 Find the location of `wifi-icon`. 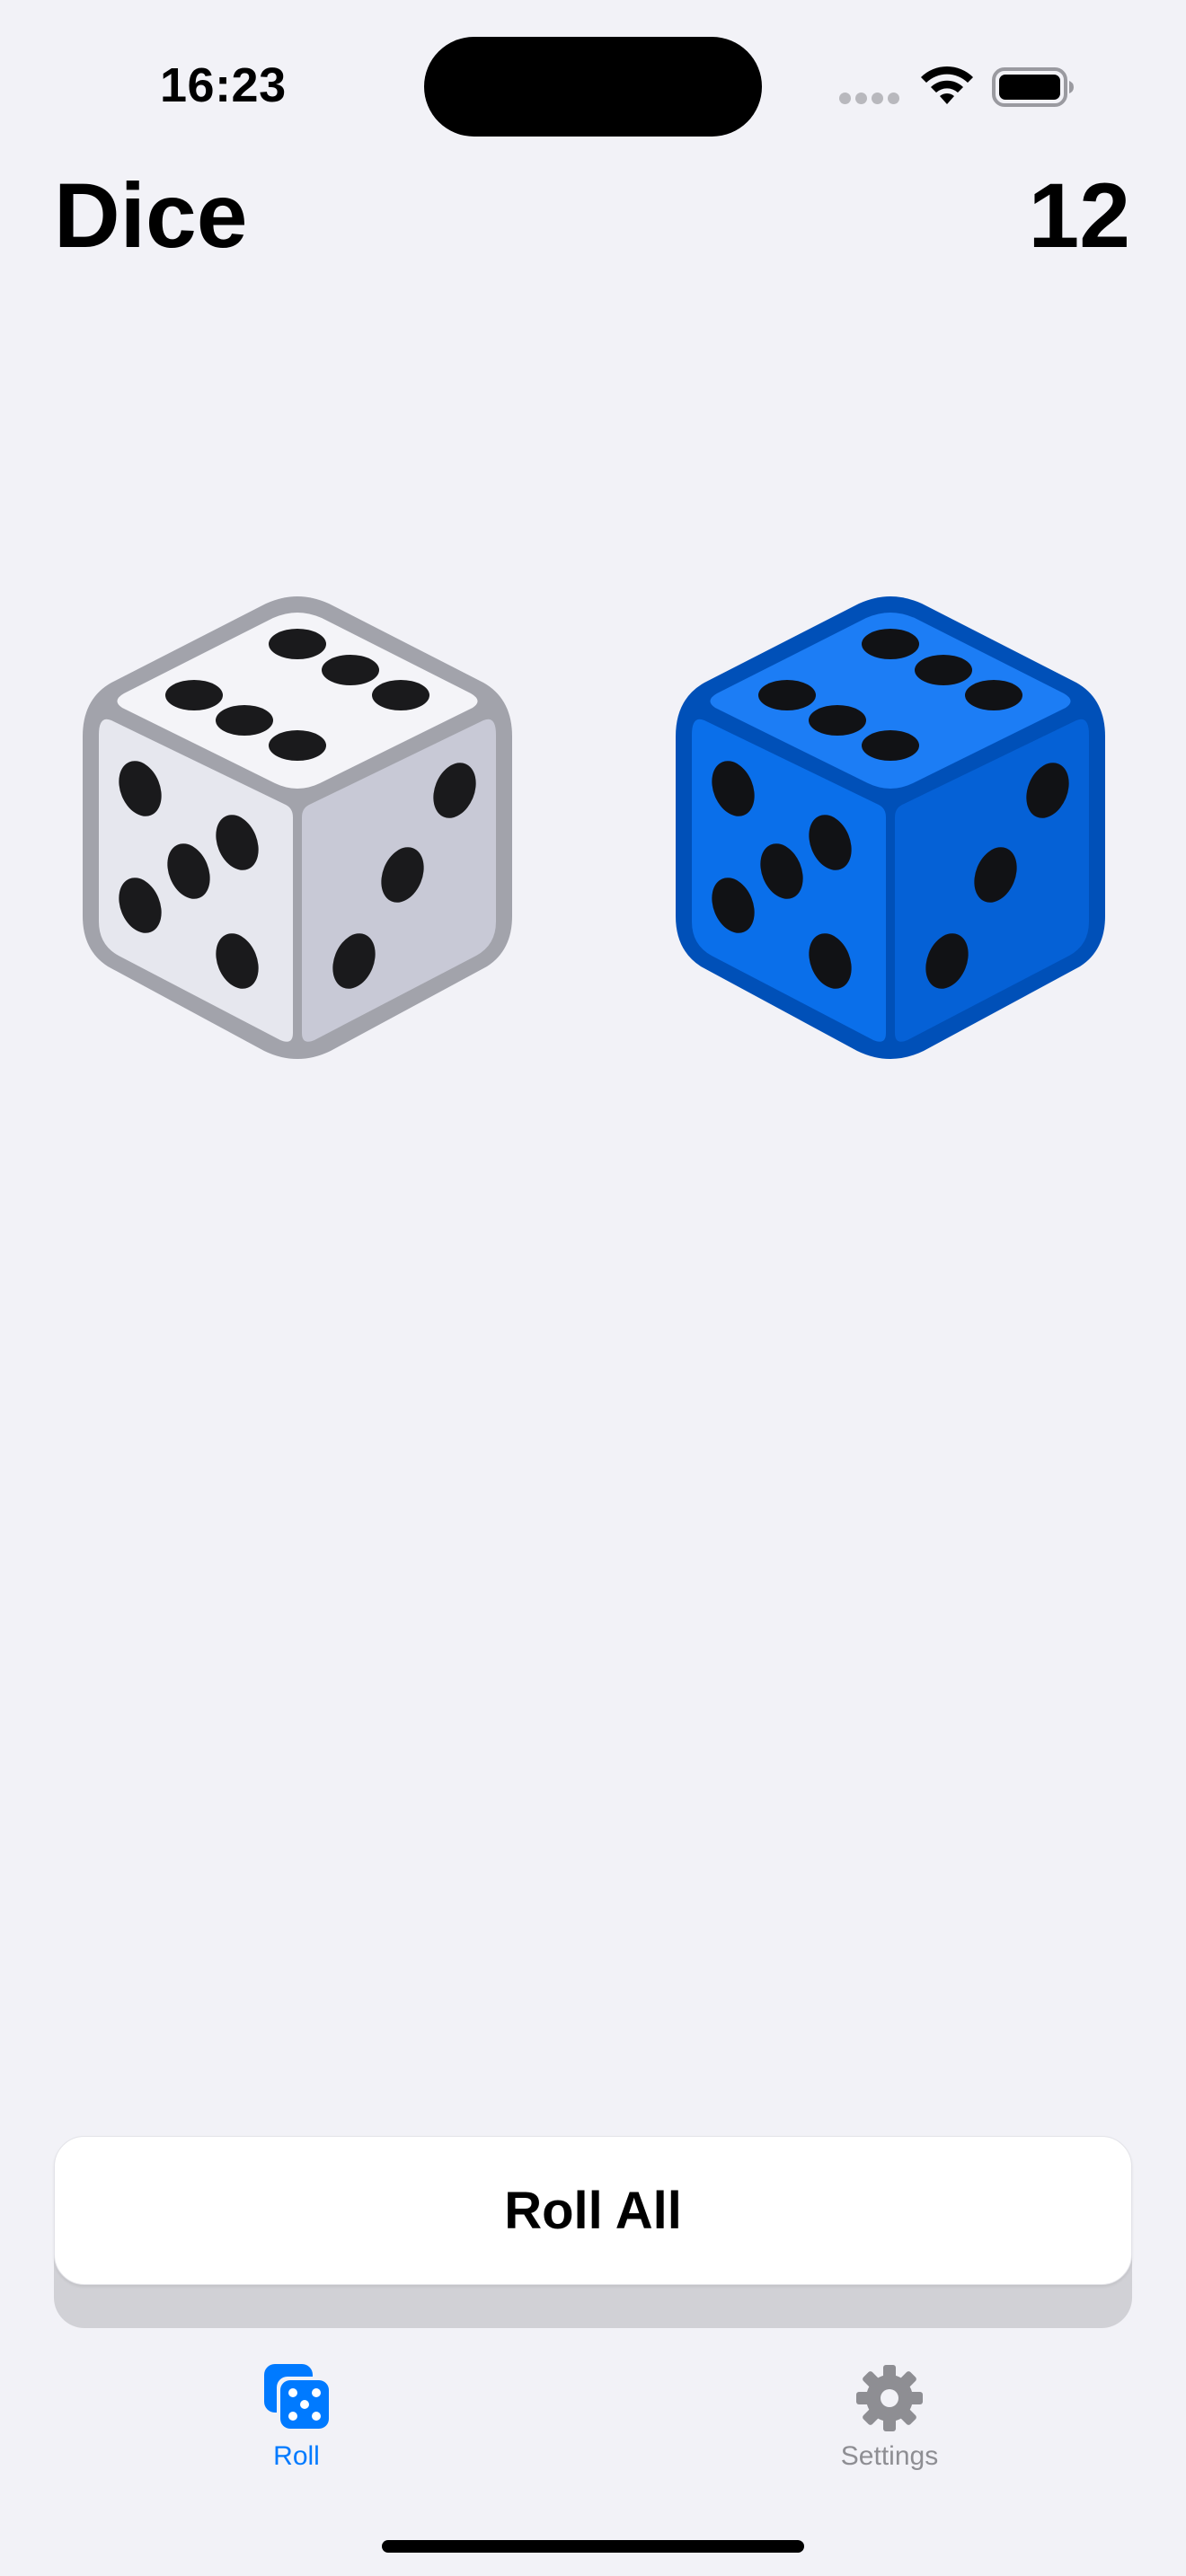

wifi-icon is located at coordinates (947, 85).